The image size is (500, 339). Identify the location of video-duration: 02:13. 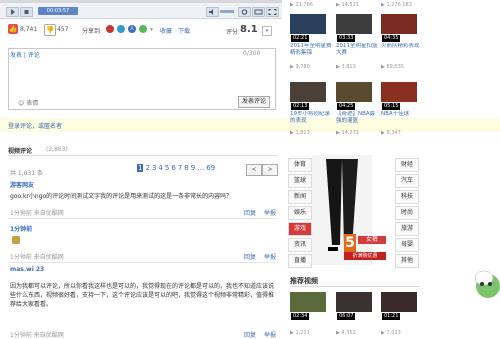
(300, 106).